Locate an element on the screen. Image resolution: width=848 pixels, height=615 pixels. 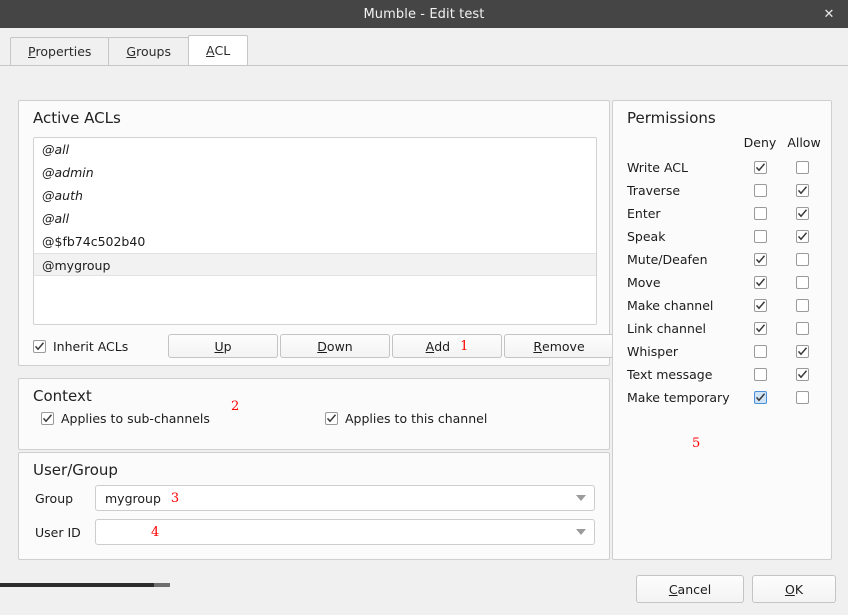
window-bottom-edge-left is located at coordinates (77, 585).